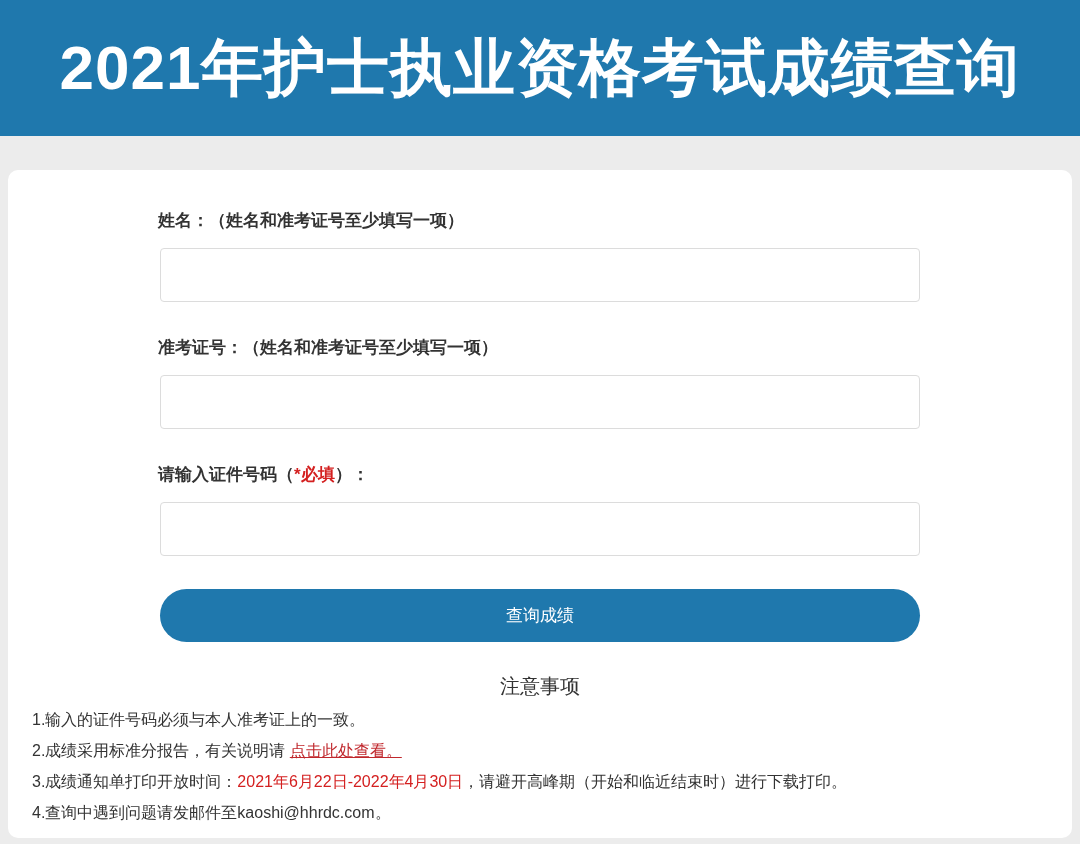 The image size is (1080, 844). Describe the element at coordinates (212, 813) in the screenshot. I see `note-text: 4.查询中遇到问题请发邮件至kaoshi@hhrdc.com。` at that location.